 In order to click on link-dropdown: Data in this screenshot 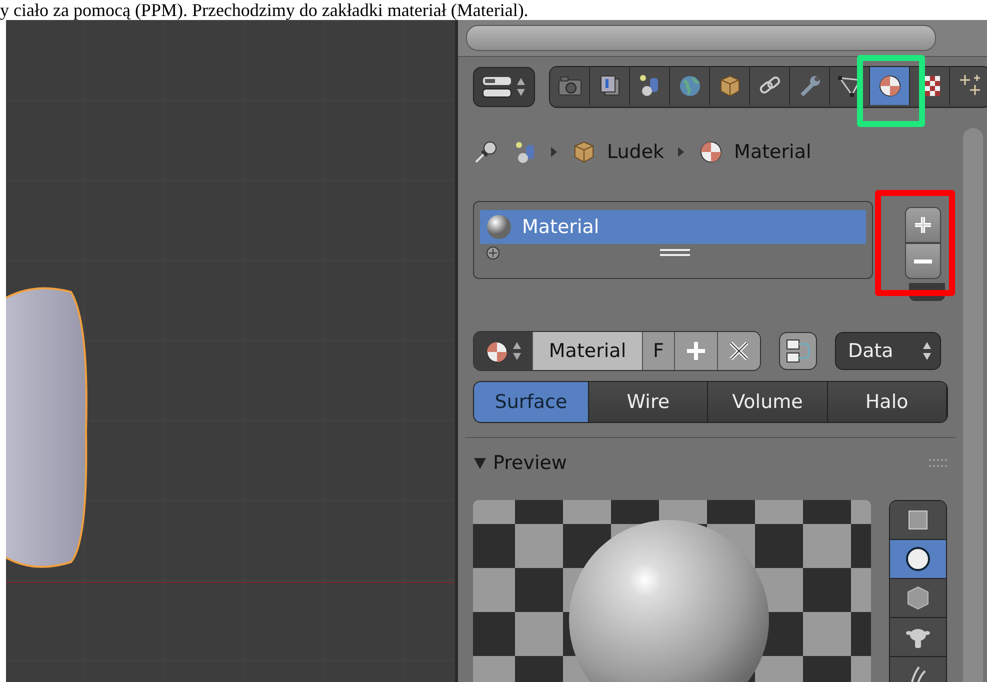, I will do `click(887, 351)`.